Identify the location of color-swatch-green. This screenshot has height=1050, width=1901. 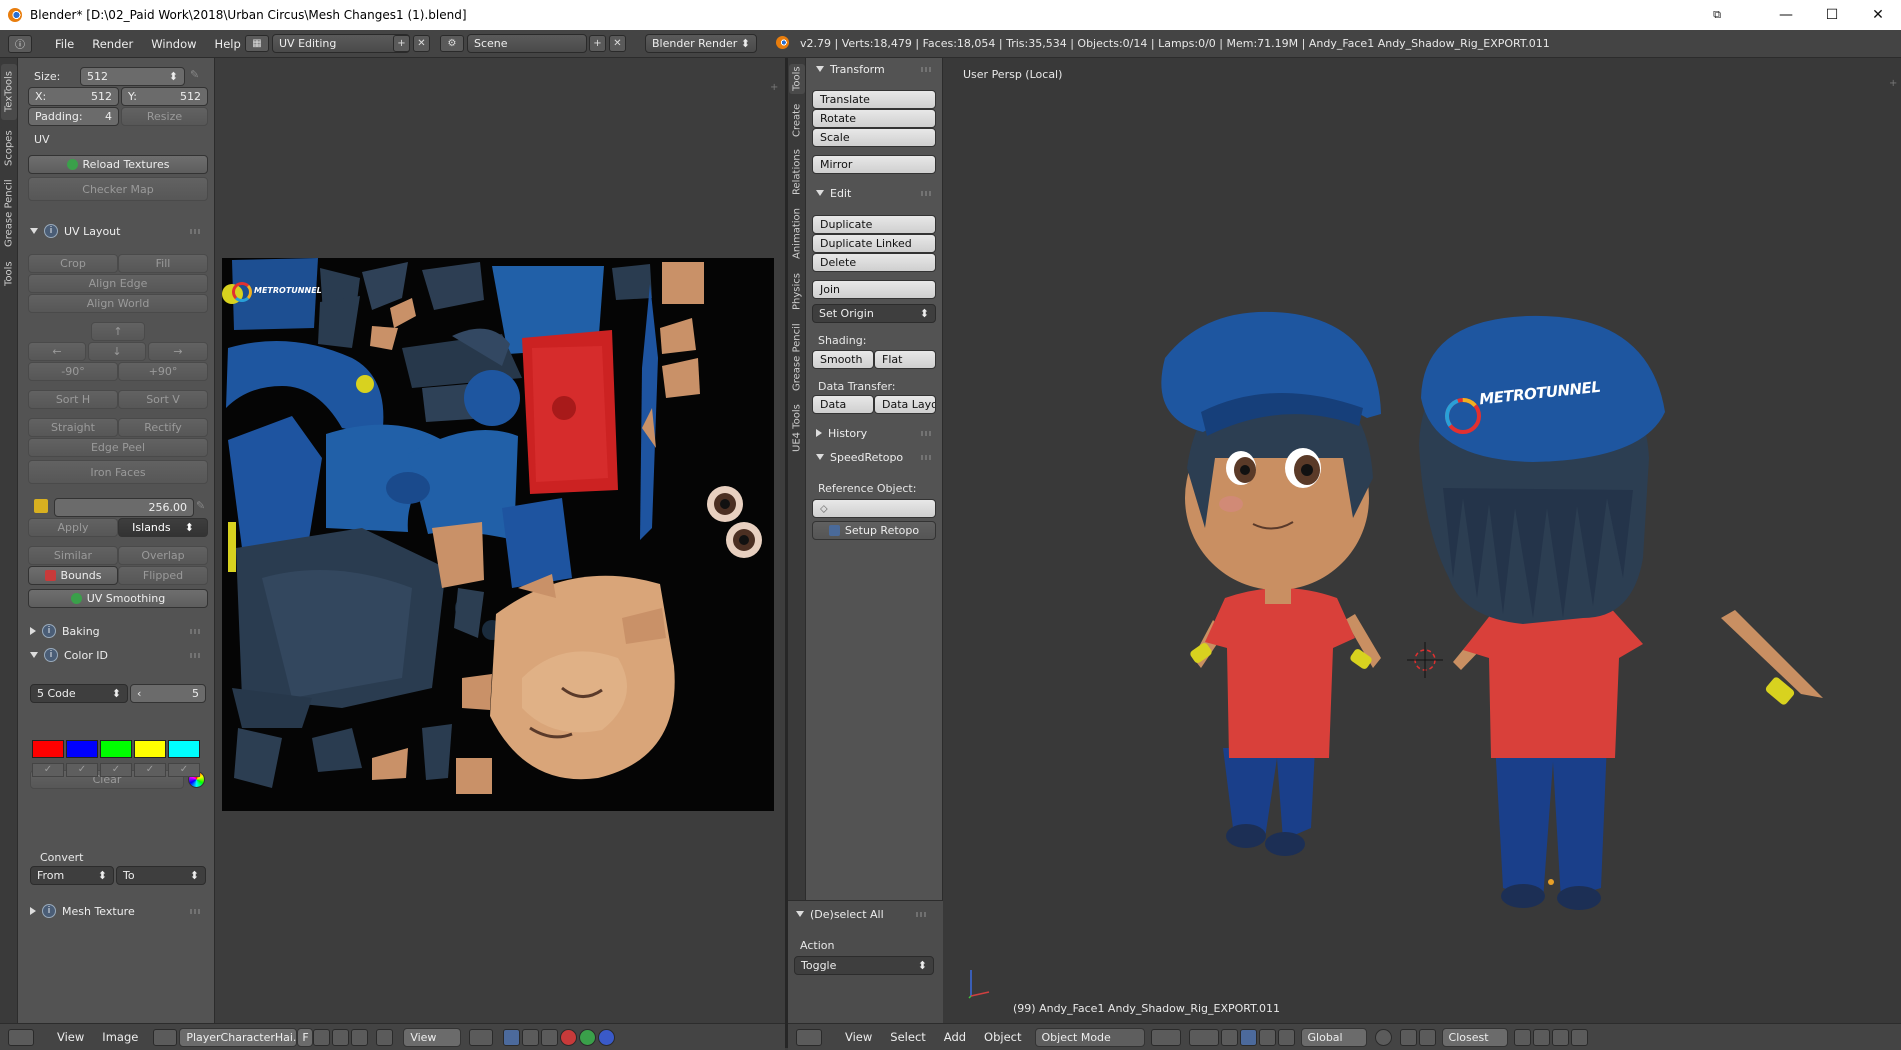
(116, 749).